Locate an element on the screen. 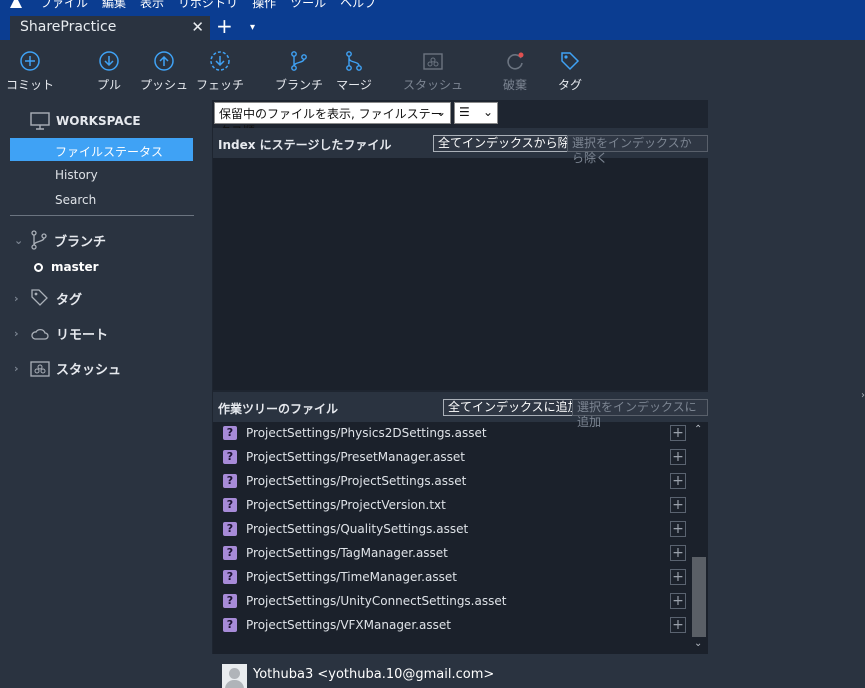 The height and width of the screenshot is (688, 865). list-item: ? ProjectSettings/TimeManager.asset + is located at coordinates (453, 578).